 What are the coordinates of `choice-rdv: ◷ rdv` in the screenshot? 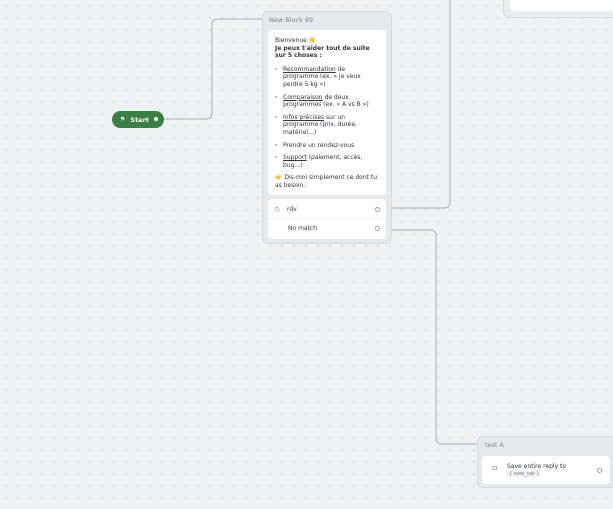 It's located at (327, 210).